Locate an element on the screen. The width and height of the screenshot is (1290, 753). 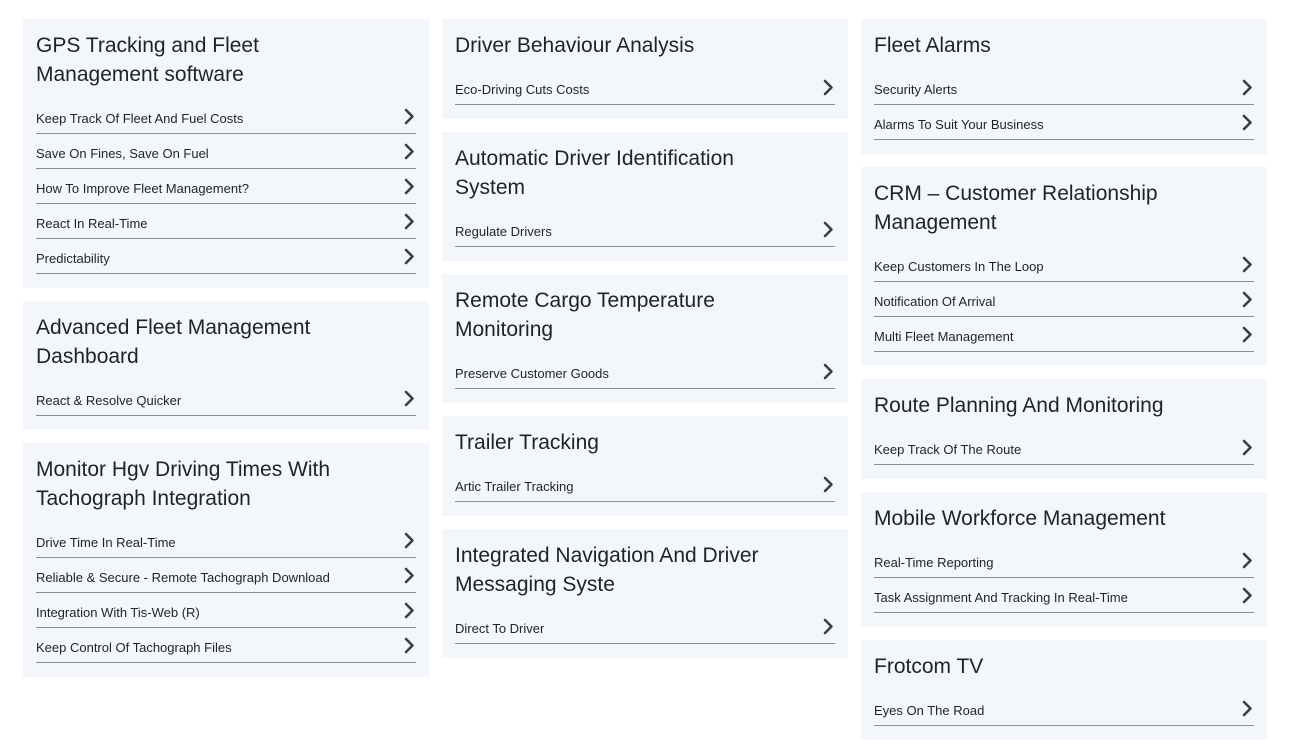
feature-link-label: Notification Of Arrival is located at coordinates (935, 301).